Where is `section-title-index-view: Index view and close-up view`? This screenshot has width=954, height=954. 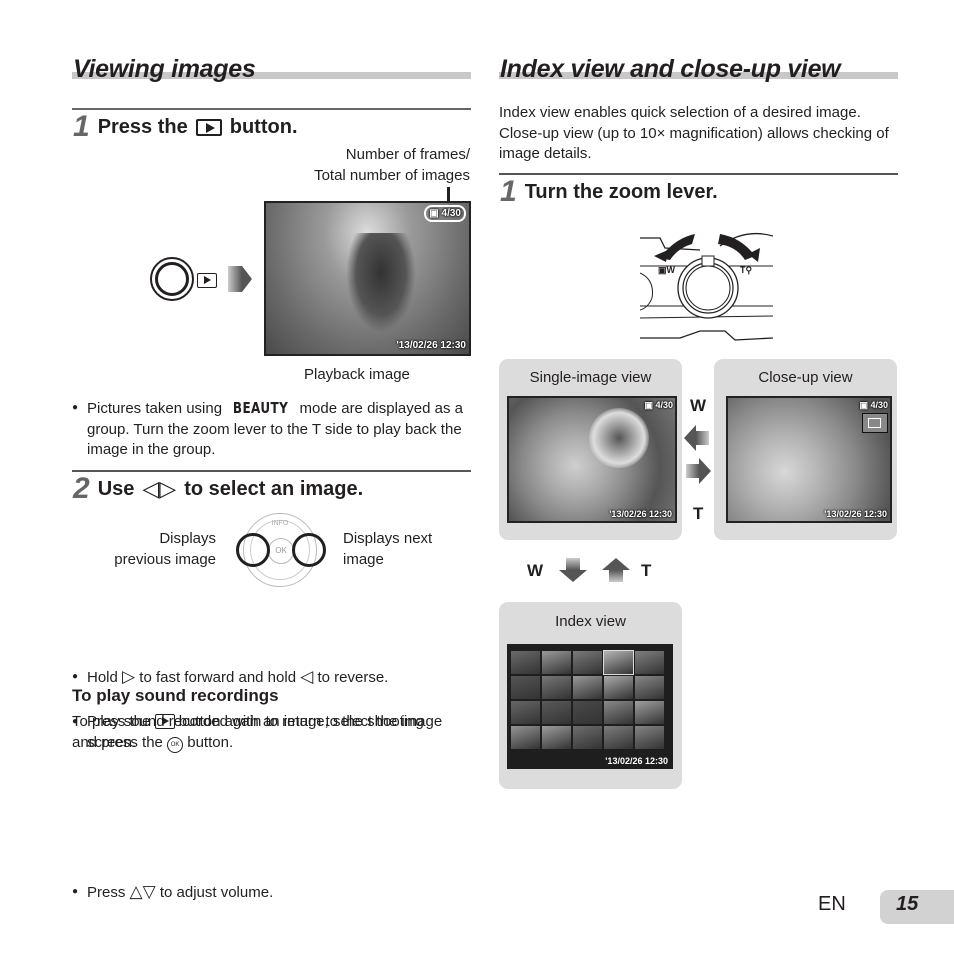 section-title-index-view: Index view and close-up view is located at coordinates (670, 69).